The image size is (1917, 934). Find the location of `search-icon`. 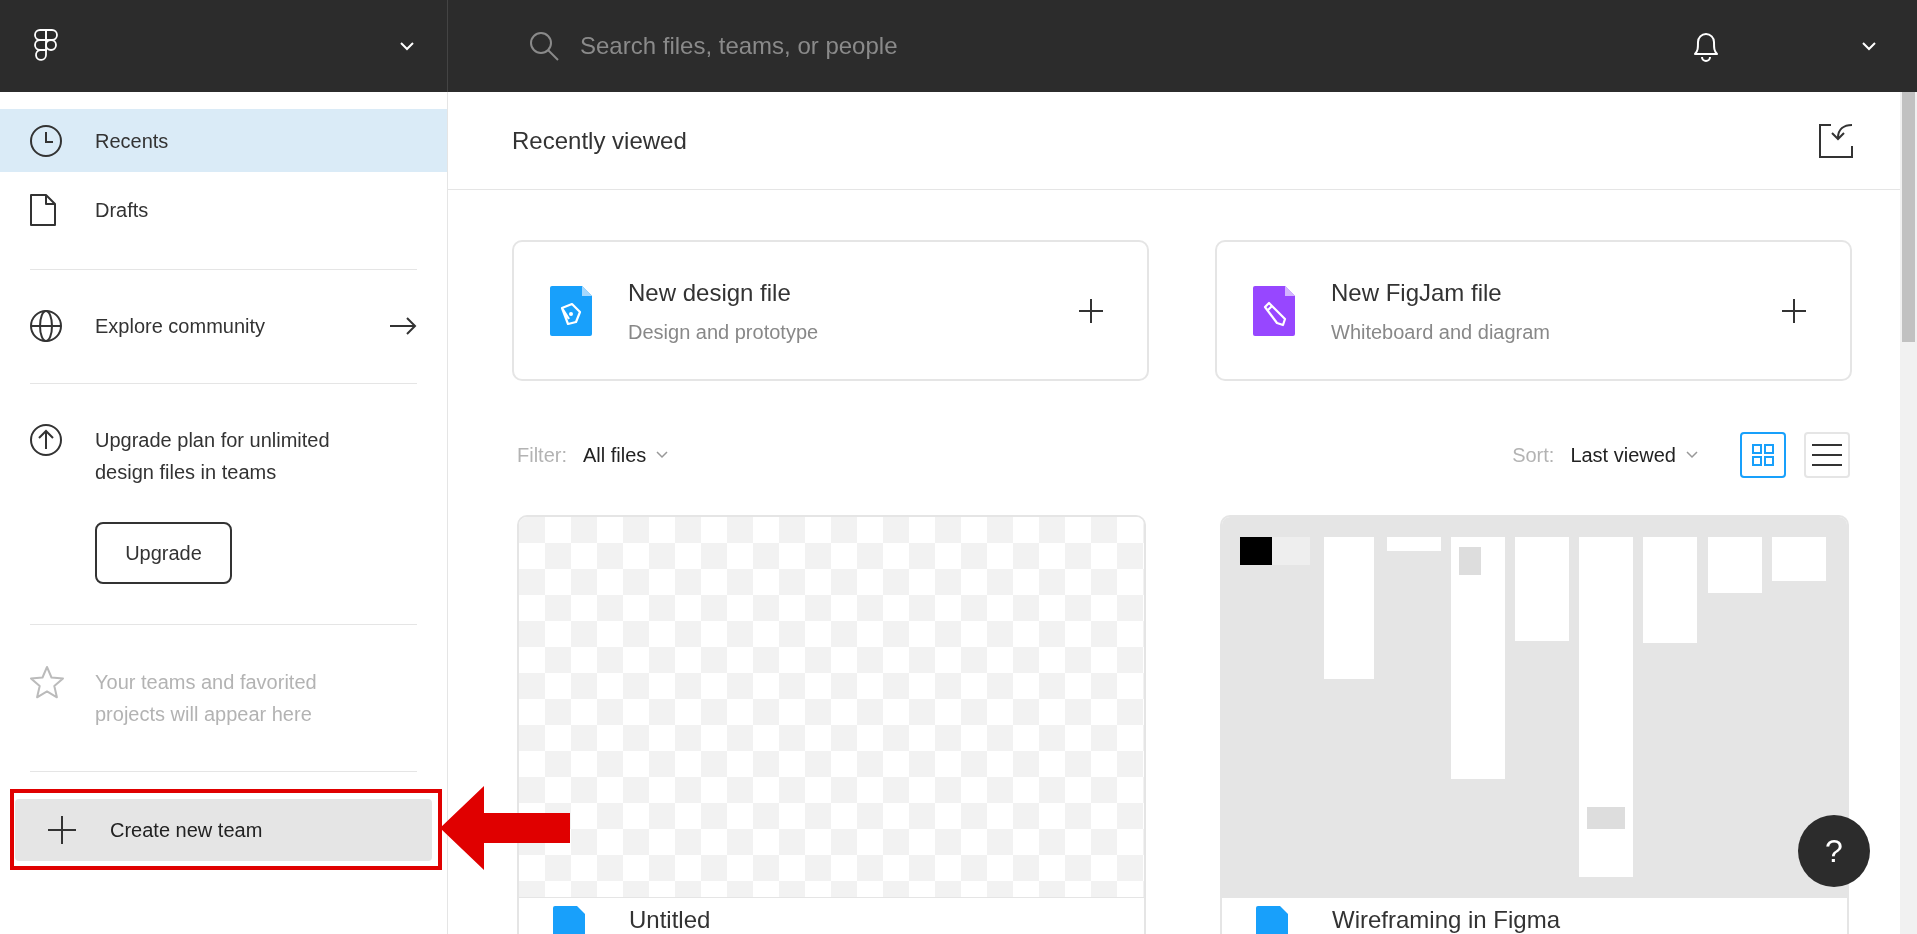

search-icon is located at coordinates (544, 46).